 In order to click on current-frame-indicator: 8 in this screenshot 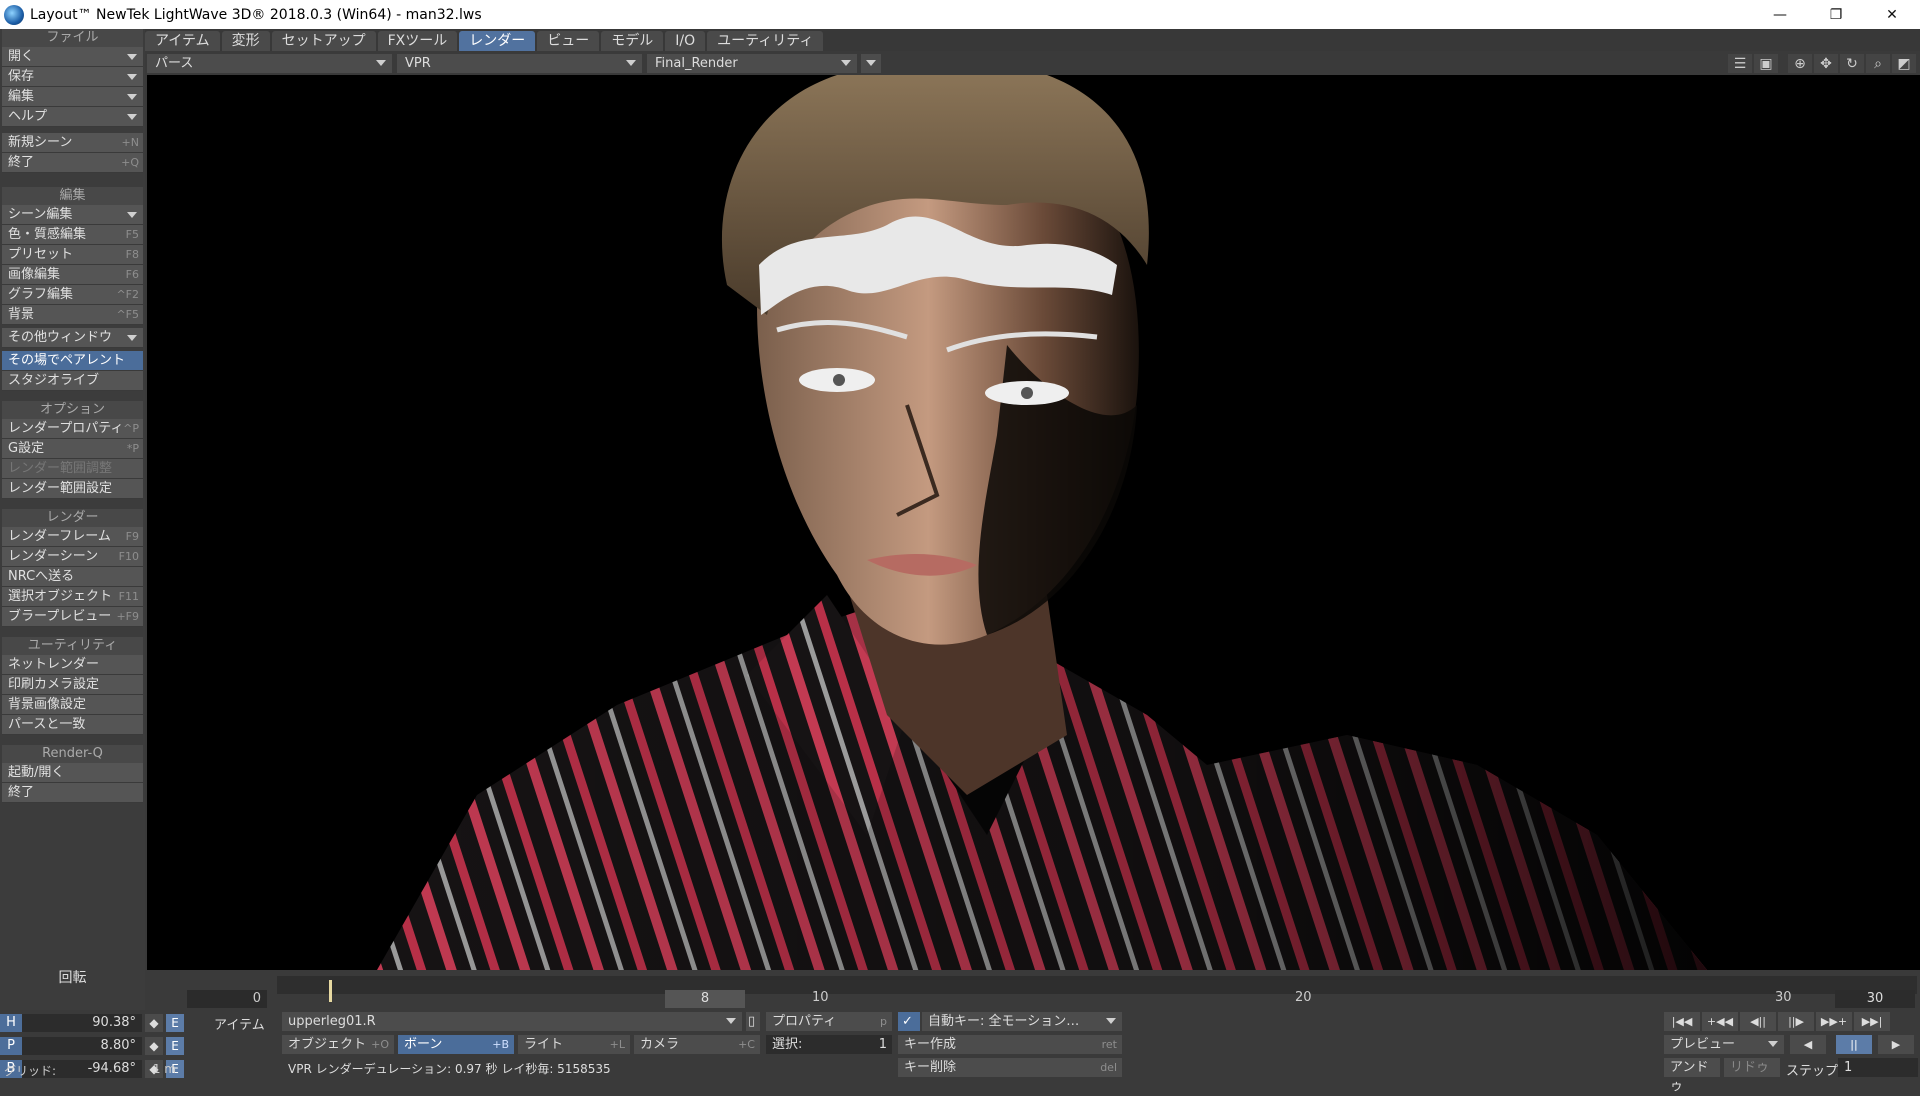, I will do `click(705, 999)`.